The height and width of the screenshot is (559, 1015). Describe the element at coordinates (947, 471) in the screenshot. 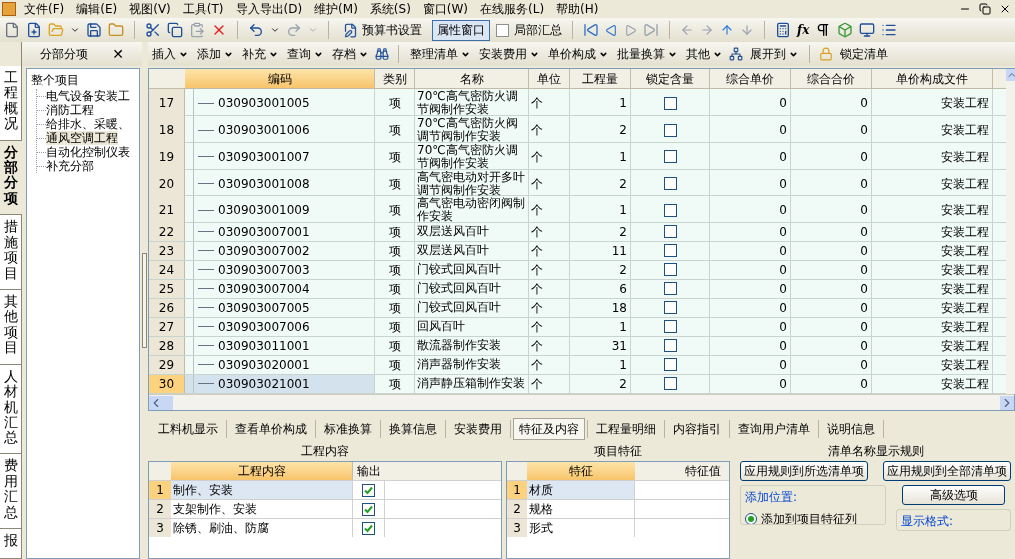

I see `apply-rule-button: 应用规则到全部清单项` at that location.